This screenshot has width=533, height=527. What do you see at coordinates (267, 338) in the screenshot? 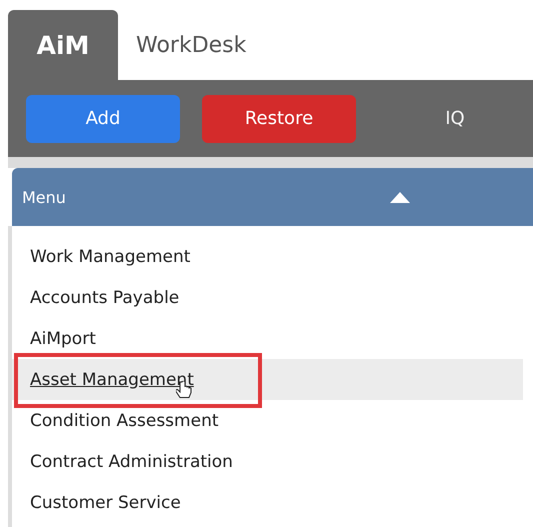
I see `menu-item: AiMport` at bounding box center [267, 338].